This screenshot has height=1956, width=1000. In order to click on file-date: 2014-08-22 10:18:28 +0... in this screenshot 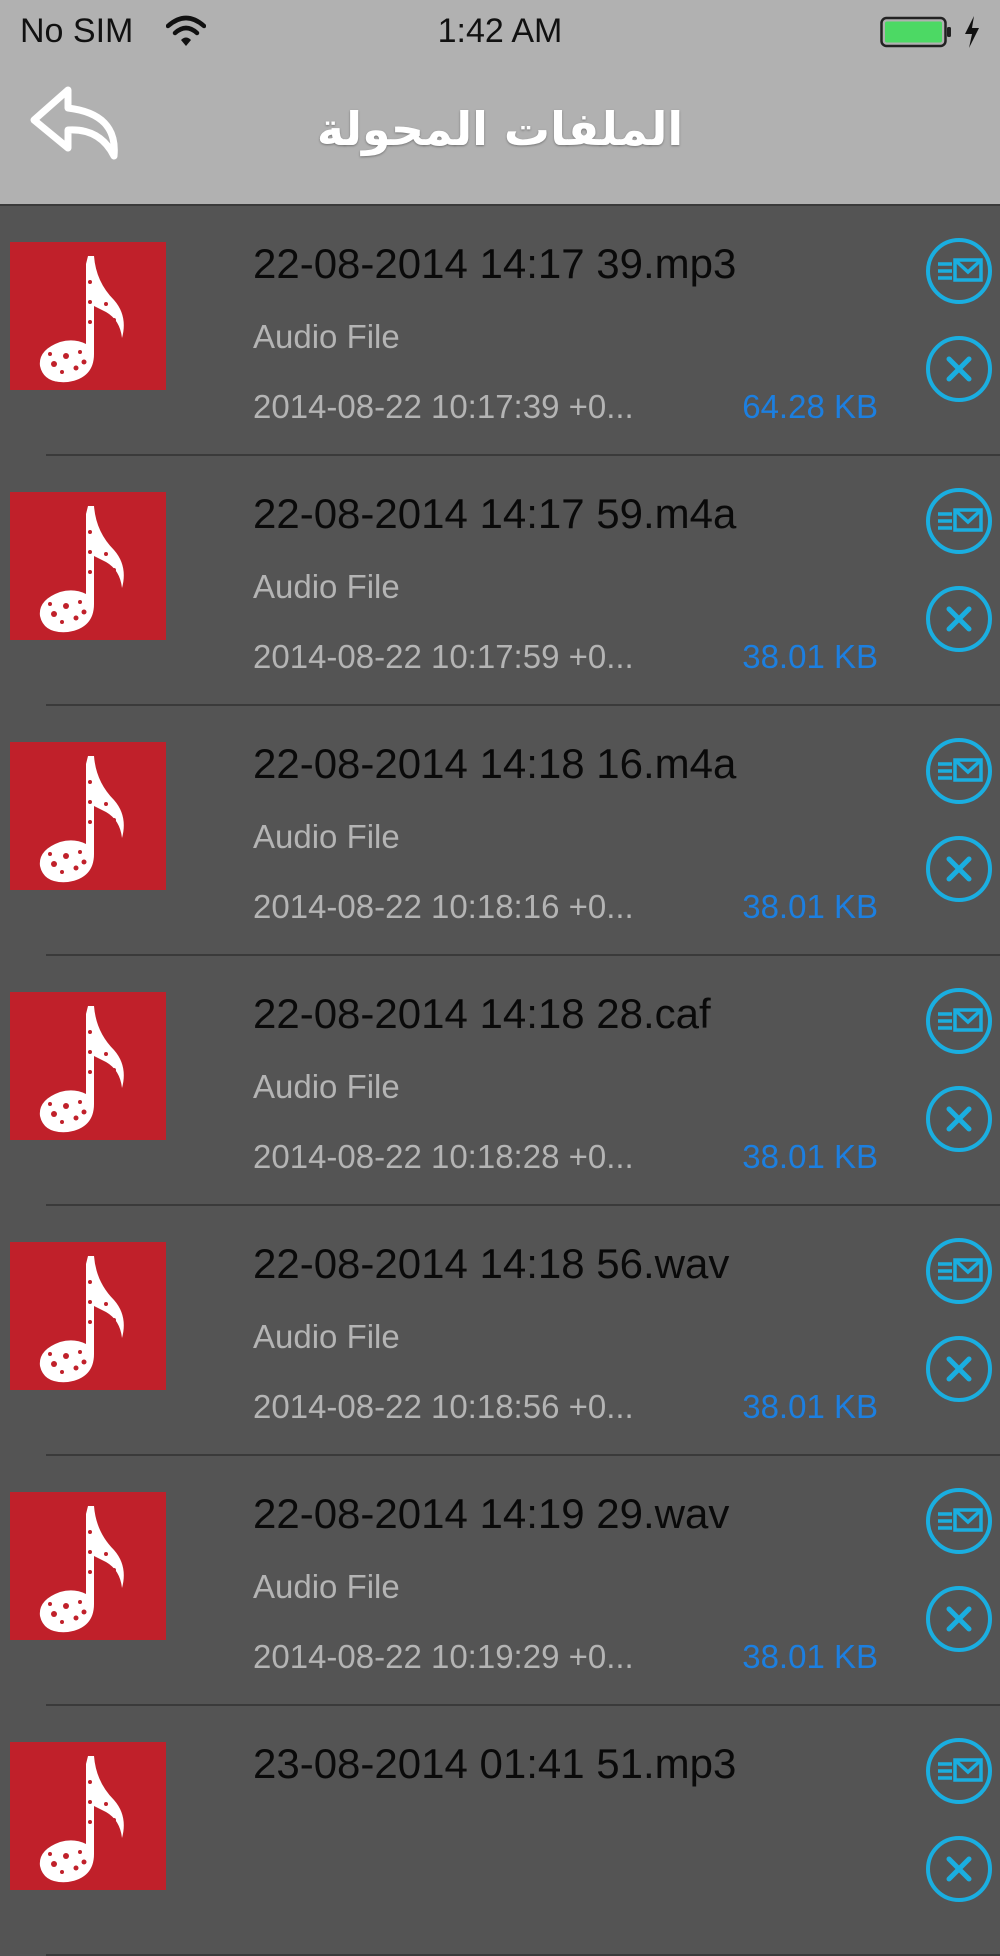, I will do `click(443, 1156)`.